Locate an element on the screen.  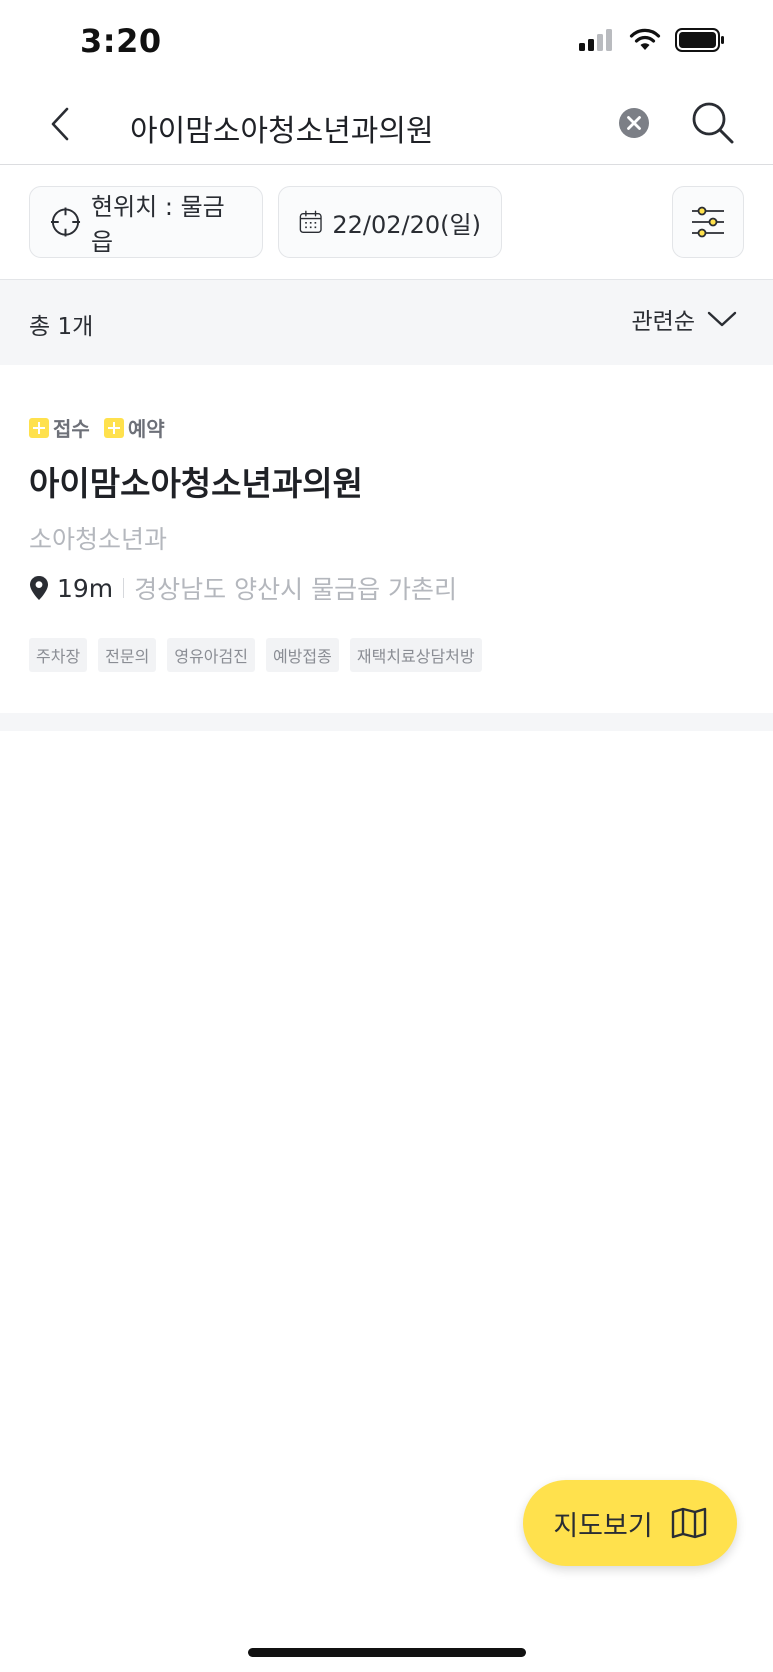
back-button is located at coordinates (60, 124).